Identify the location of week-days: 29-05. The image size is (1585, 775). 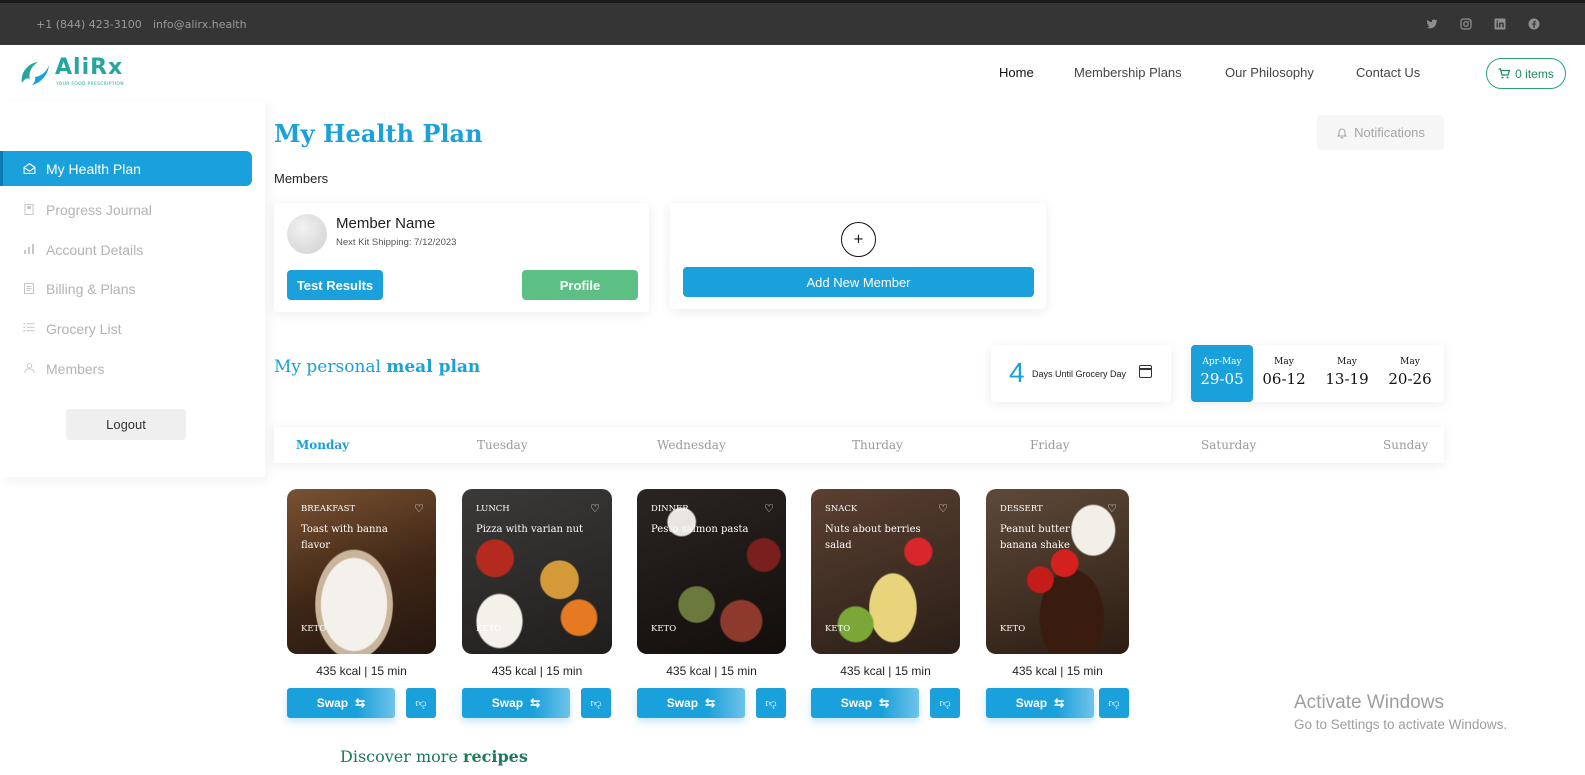
(1222, 379).